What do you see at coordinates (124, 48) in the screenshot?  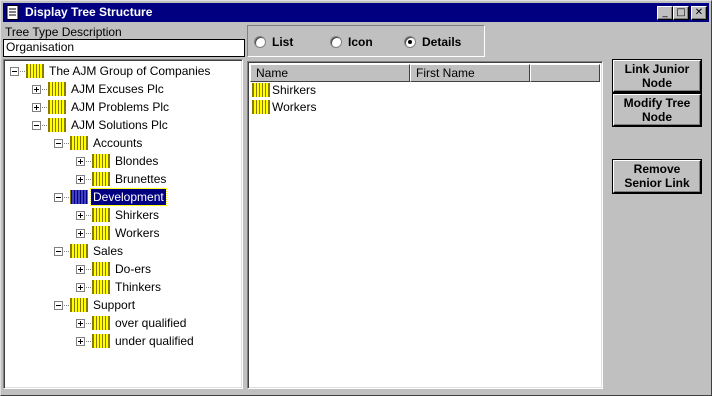 I see `tree-type-field: Organisation` at bounding box center [124, 48].